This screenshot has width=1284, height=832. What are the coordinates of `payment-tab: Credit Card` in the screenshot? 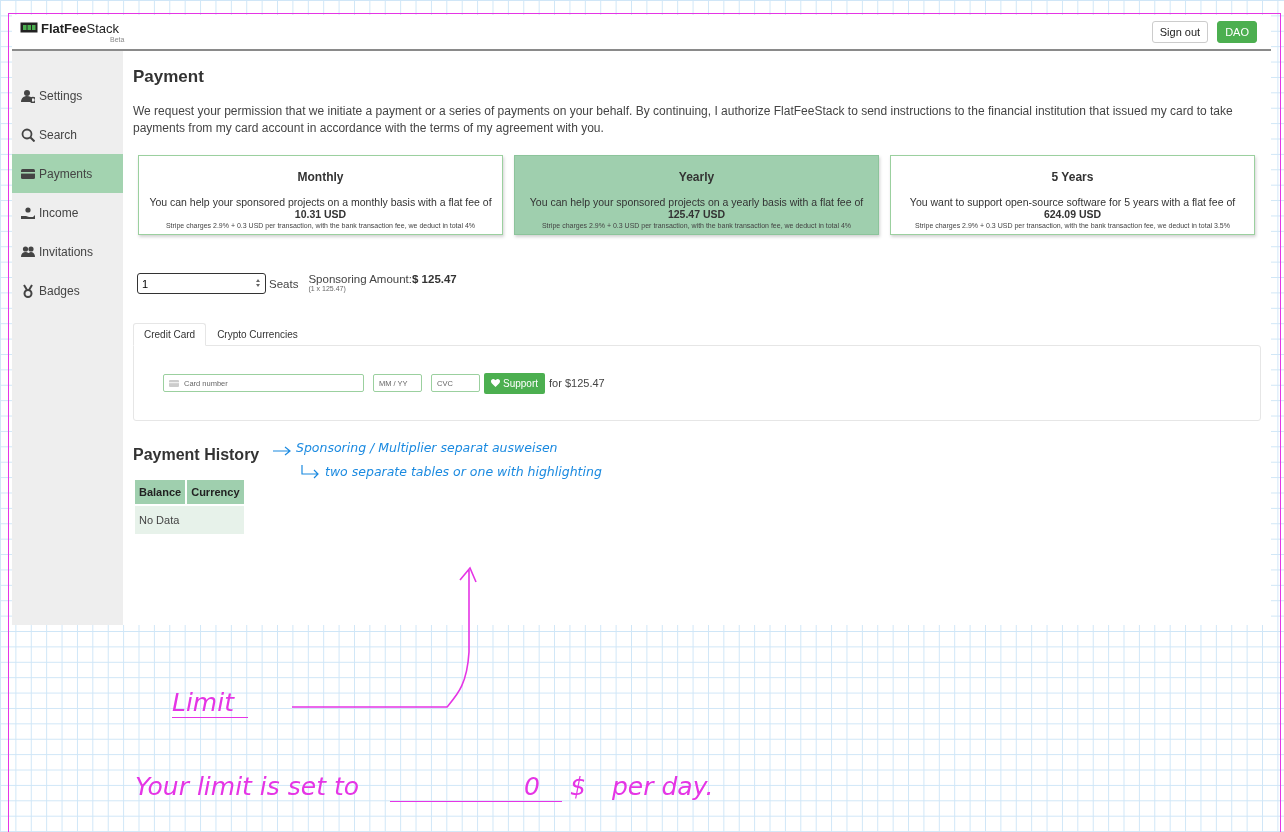 It's located at (170, 334).